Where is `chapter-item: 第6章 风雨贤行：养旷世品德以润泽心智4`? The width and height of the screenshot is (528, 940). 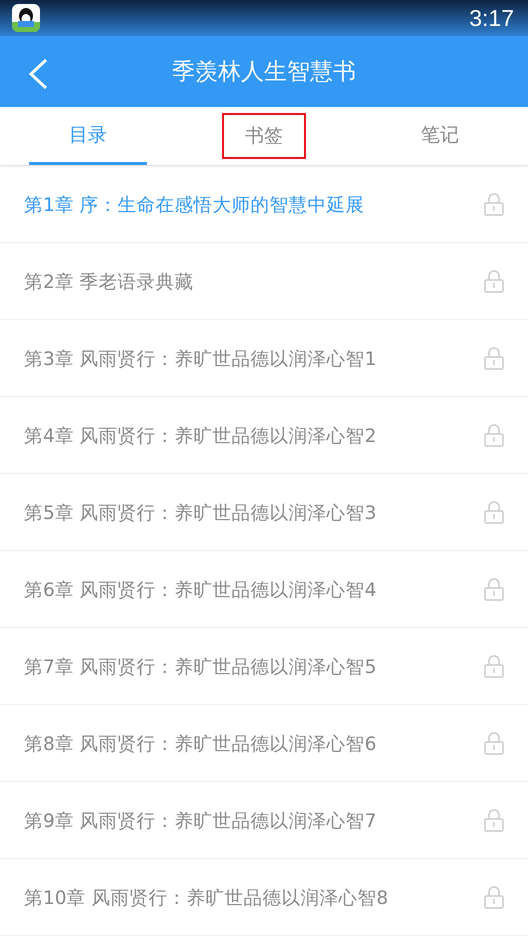 chapter-item: 第6章 风雨贤行：养旷世品德以润泽心智4 is located at coordinates (200, 589).